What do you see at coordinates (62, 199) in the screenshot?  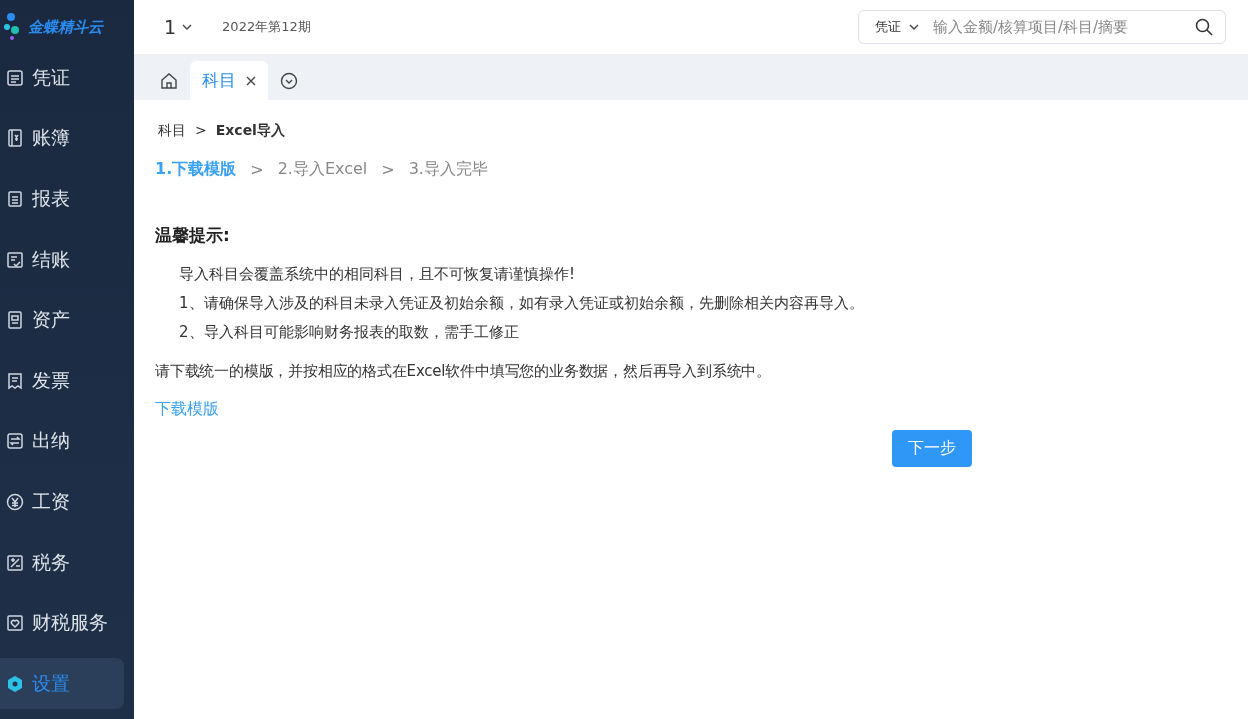 I see `sidebar-item: 报表` at bounding box center [62, 199].